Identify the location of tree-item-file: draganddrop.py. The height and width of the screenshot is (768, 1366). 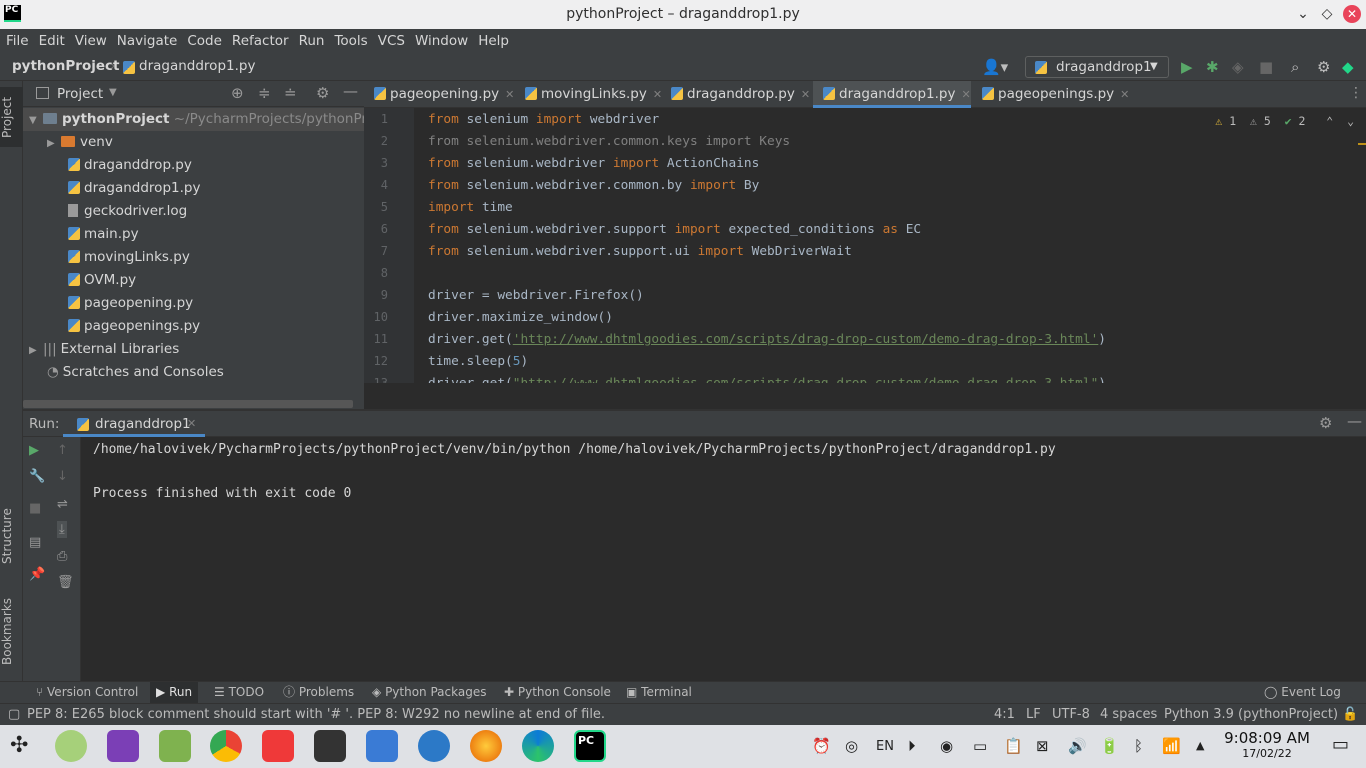
(193, 165).